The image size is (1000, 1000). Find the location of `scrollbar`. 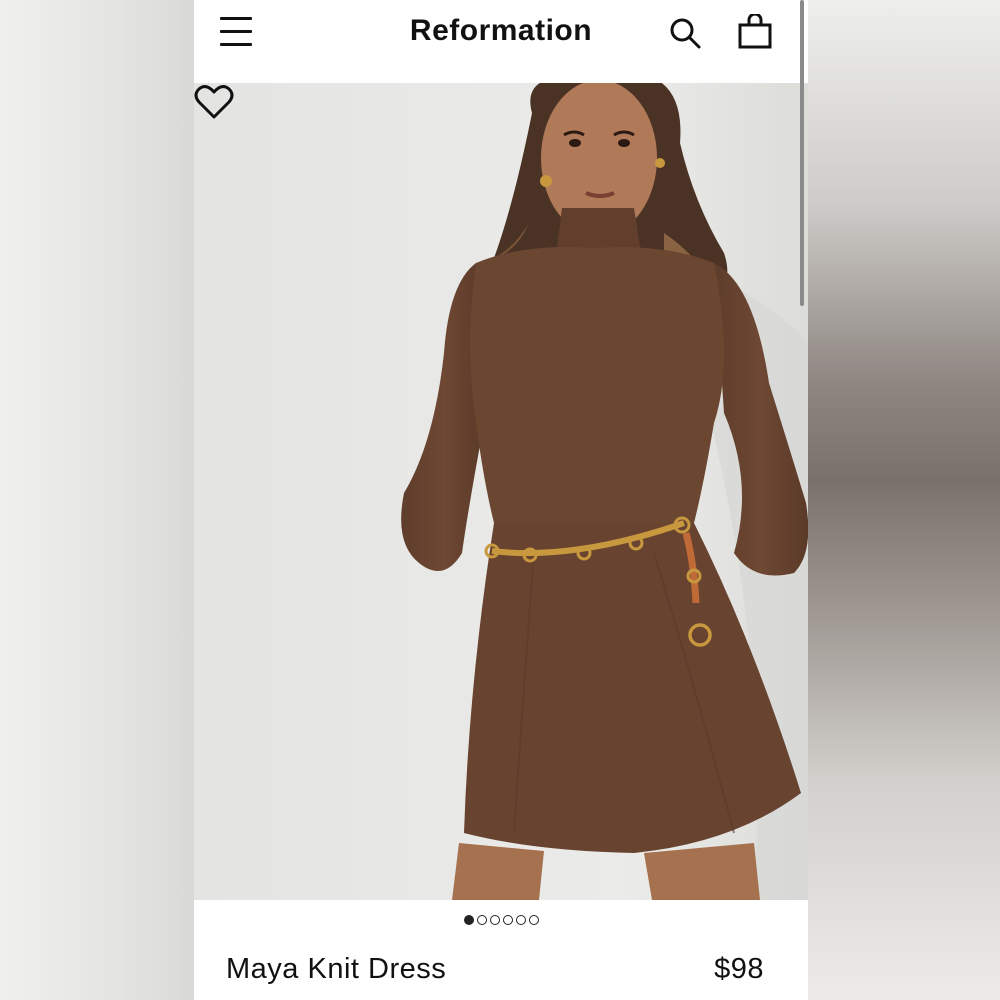

scrollbar is located at coordinates (802, 153).